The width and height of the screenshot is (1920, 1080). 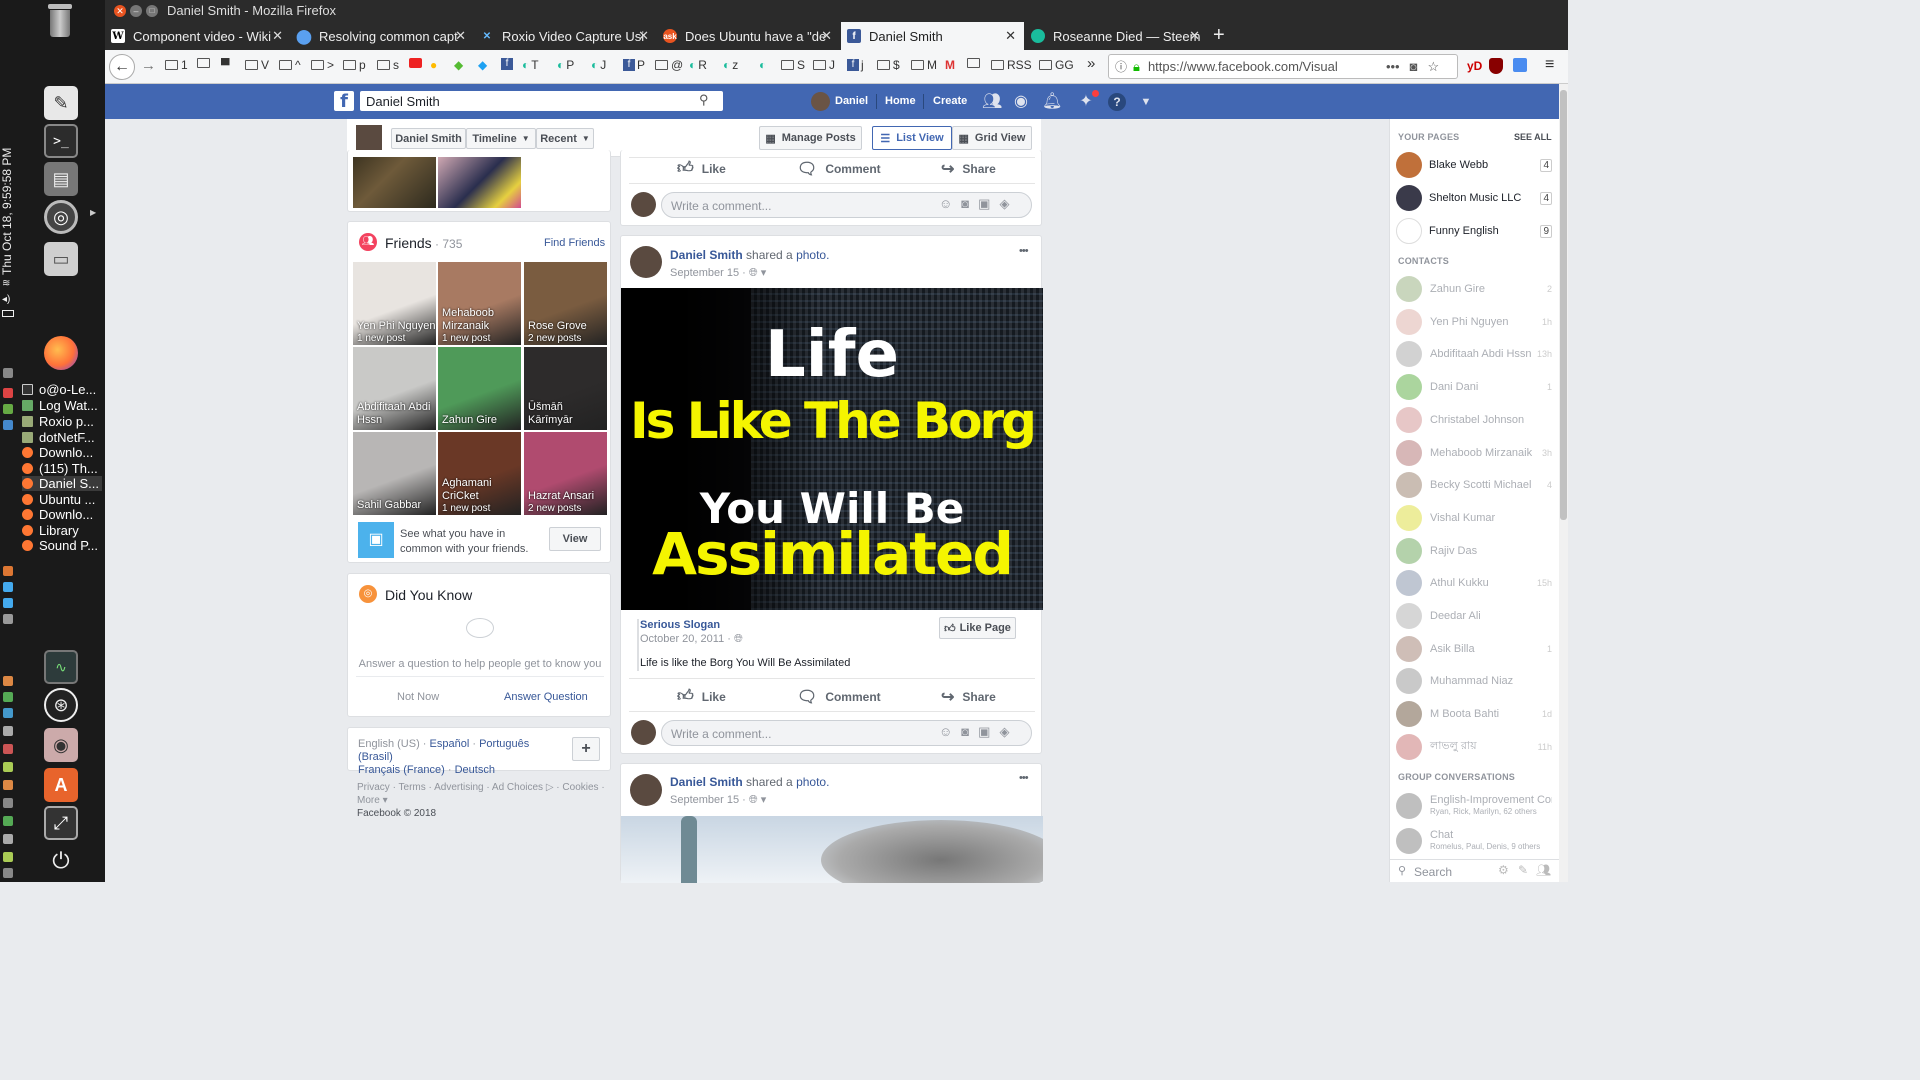 What do you see at coordinates (748, 36) in the screenshot?
I see `tab-ask-ubuntu: ask Does Ubuntu have a "de ✕` at bounding box center [748, 36].